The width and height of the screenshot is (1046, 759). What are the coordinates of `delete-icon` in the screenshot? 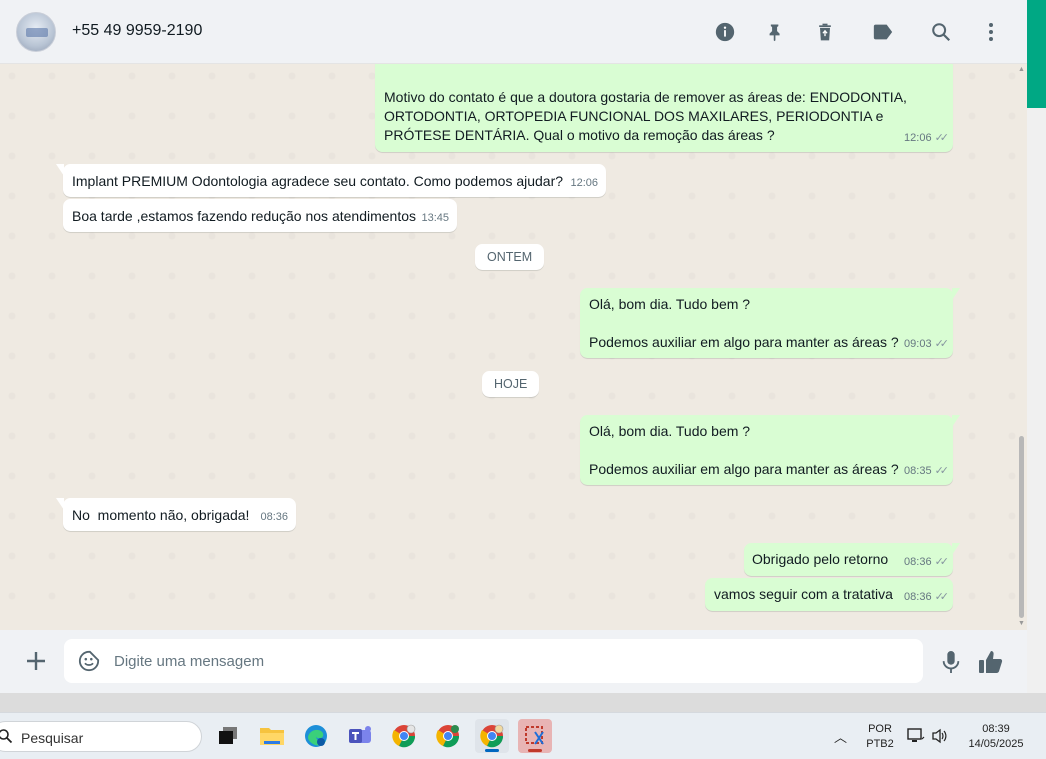 It's located at (825, 32).